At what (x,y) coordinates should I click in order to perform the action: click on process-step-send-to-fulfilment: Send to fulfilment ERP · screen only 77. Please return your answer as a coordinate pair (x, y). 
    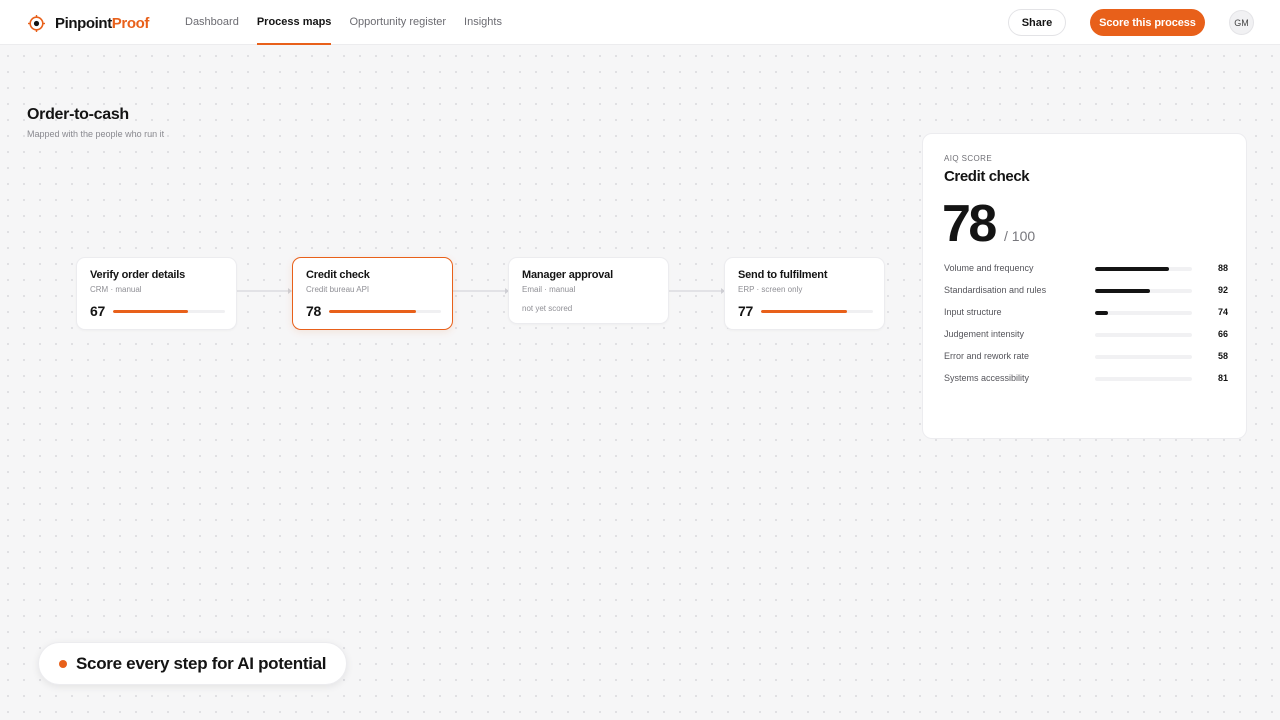
    Looking at the image, I should click on (804, 293).